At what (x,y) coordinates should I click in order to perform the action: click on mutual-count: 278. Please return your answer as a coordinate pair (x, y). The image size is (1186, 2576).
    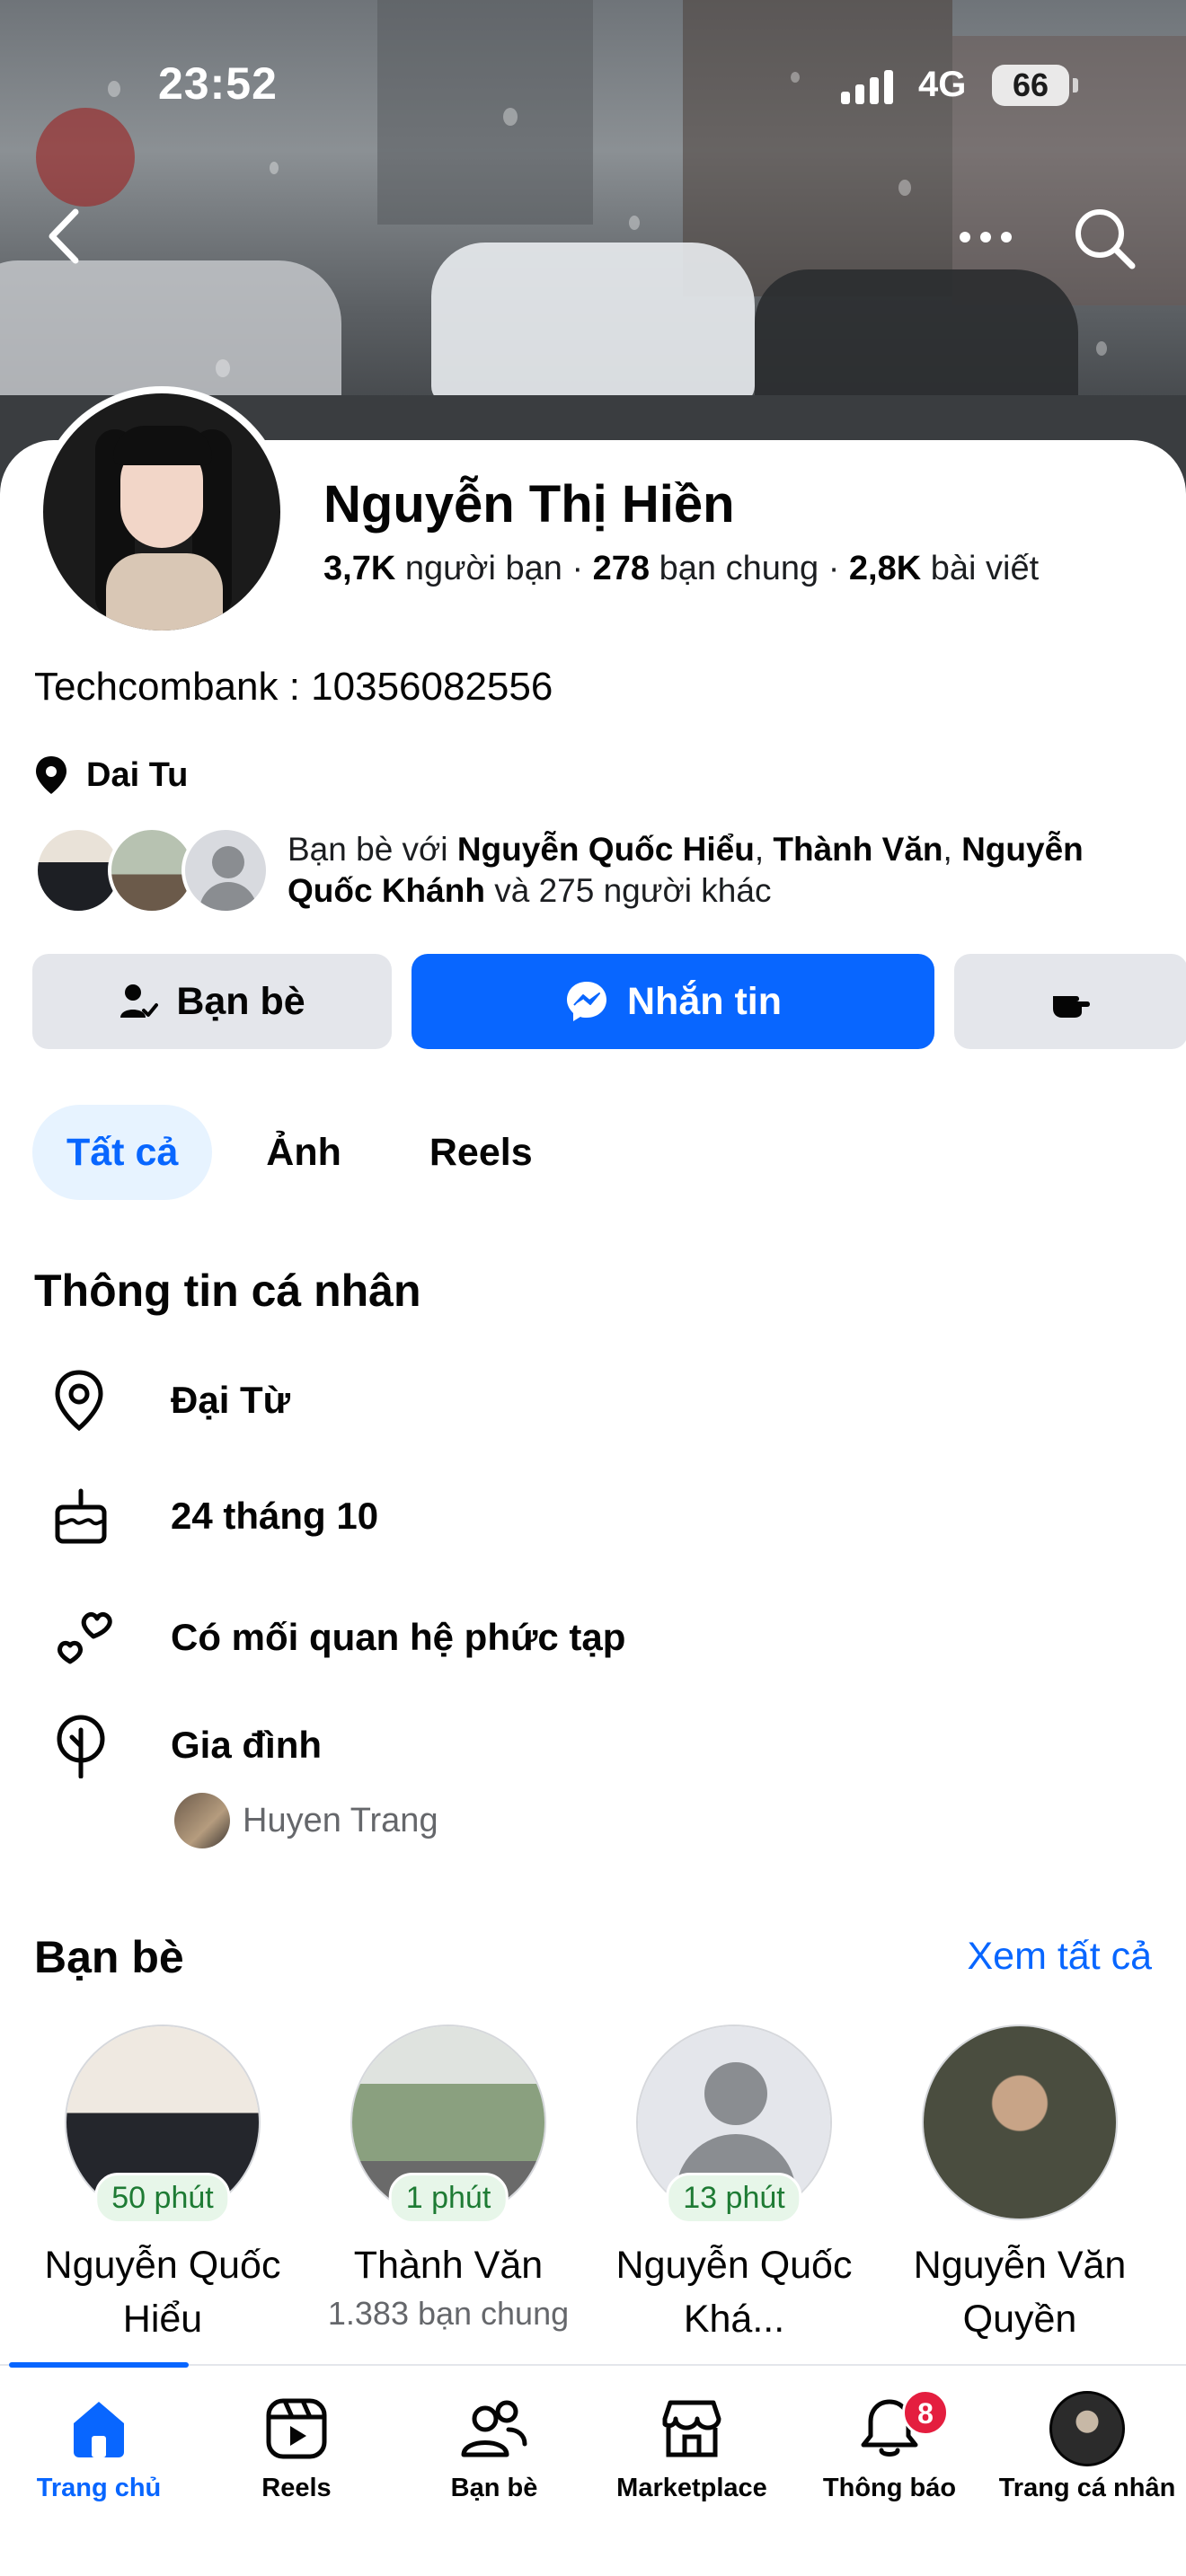
    Looking at the image, I should click on (621, 568).